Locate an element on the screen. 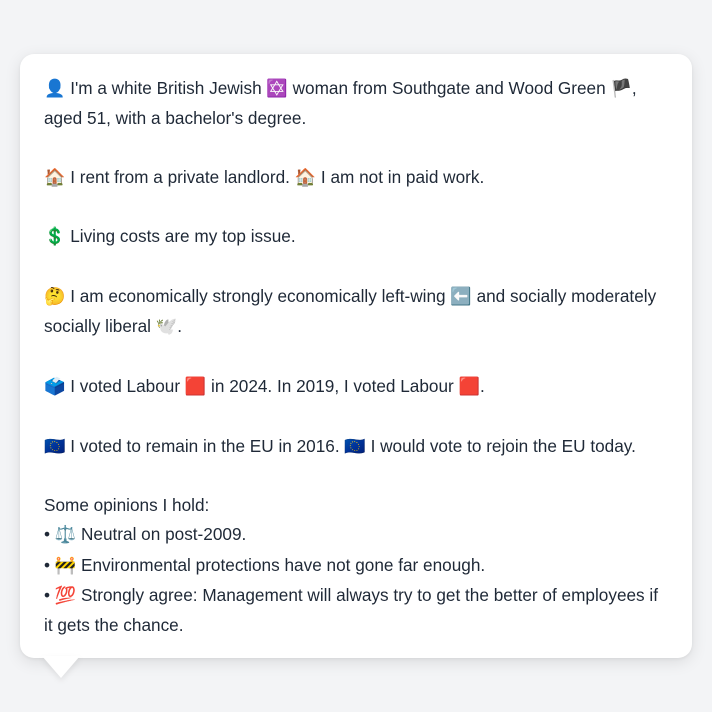 The image size is (712, 712). thinking-face-icon: 🤔 is located at coordinates (55, 297).